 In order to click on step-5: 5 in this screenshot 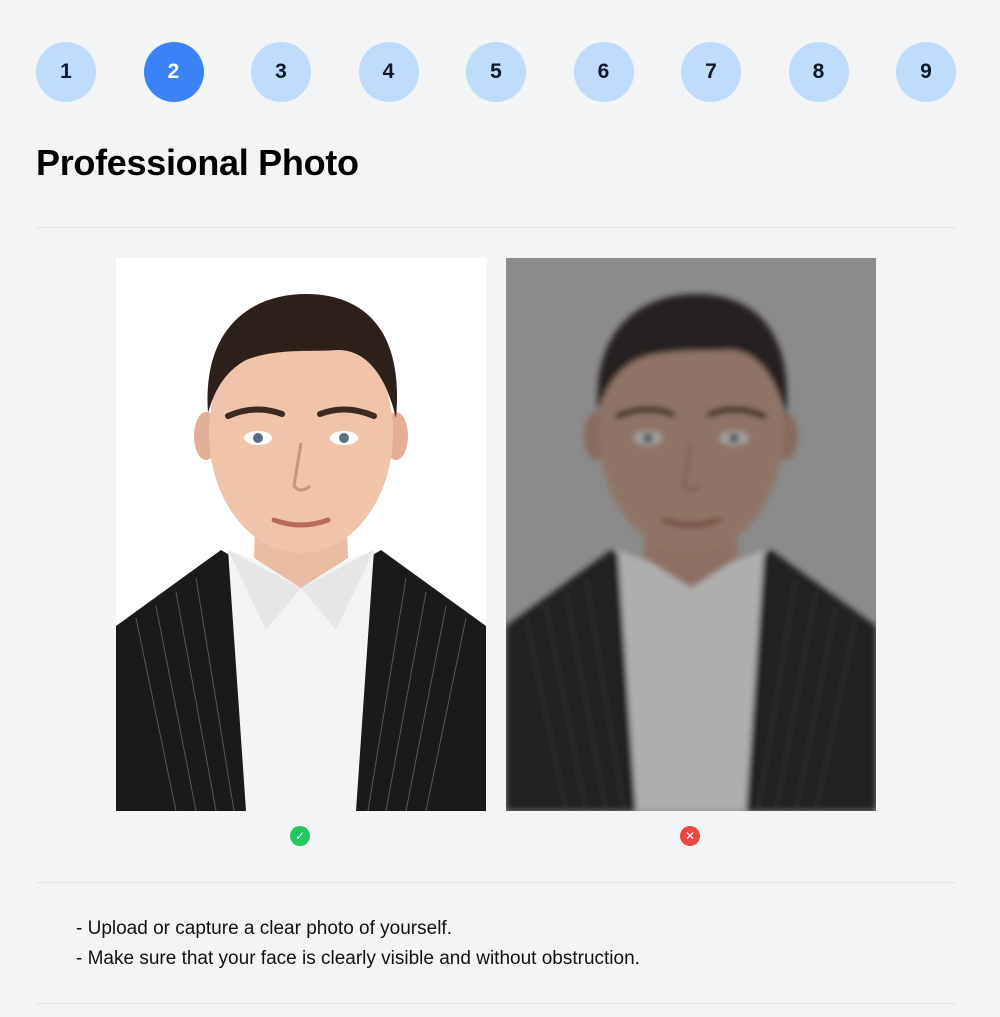, I will do `click(496, 72)`.